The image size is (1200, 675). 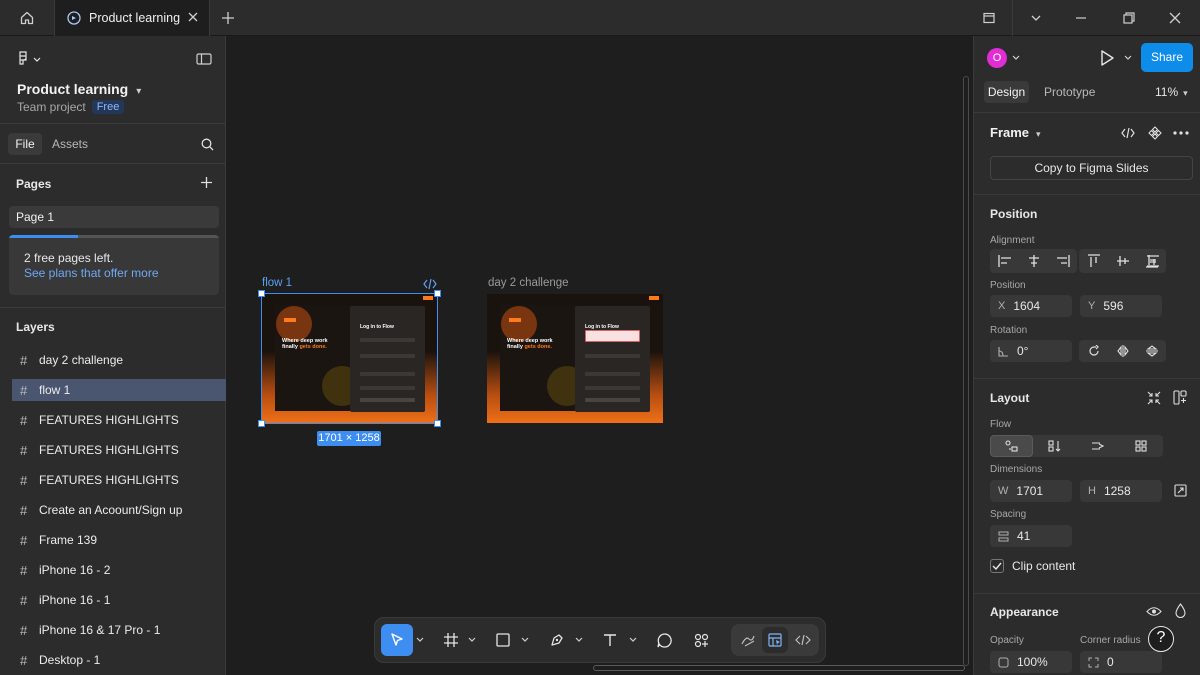 I want to click on new-tab-icon, so click(x=228, y=18).